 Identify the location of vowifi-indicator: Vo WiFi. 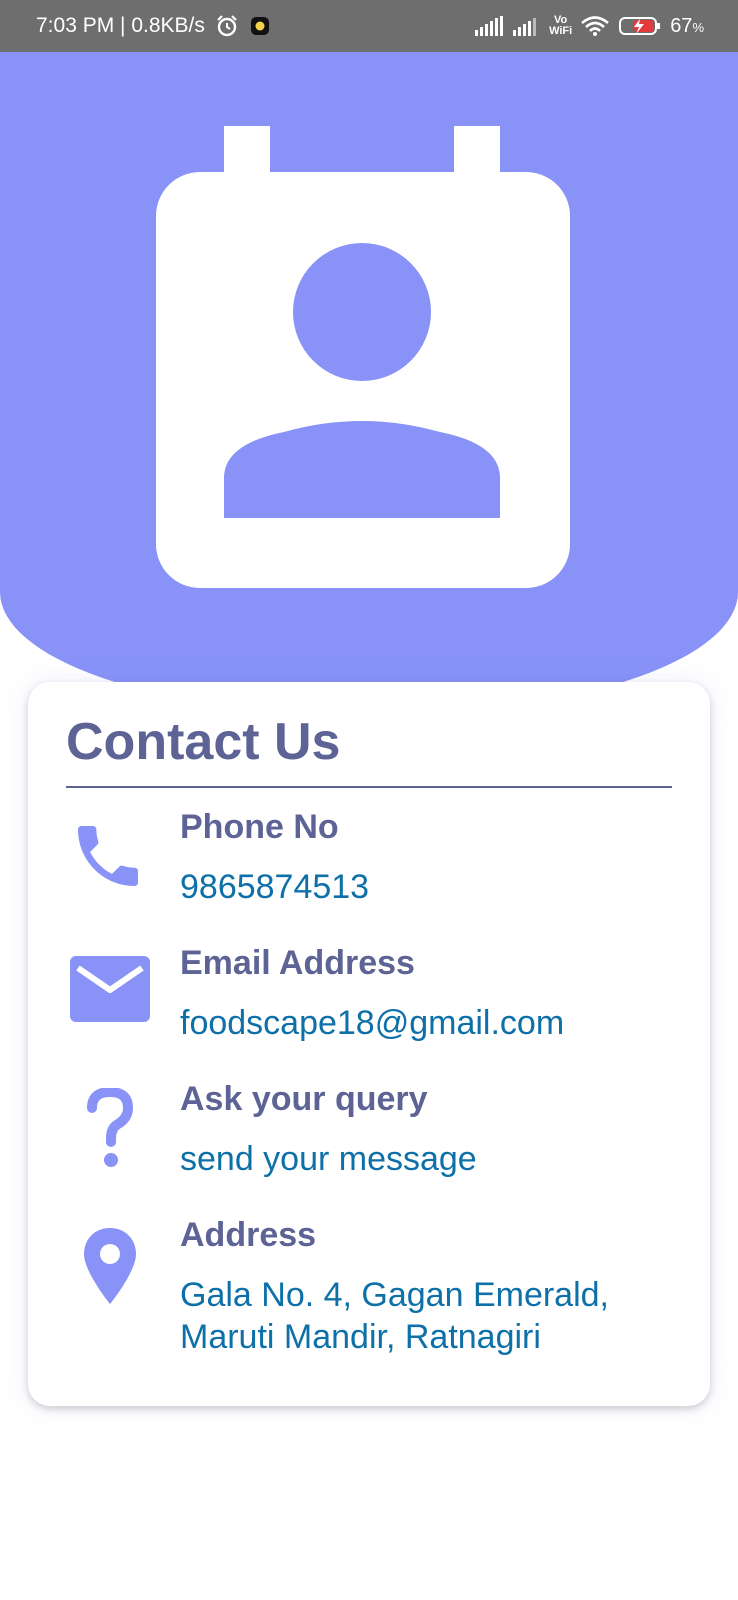
(560, 26).